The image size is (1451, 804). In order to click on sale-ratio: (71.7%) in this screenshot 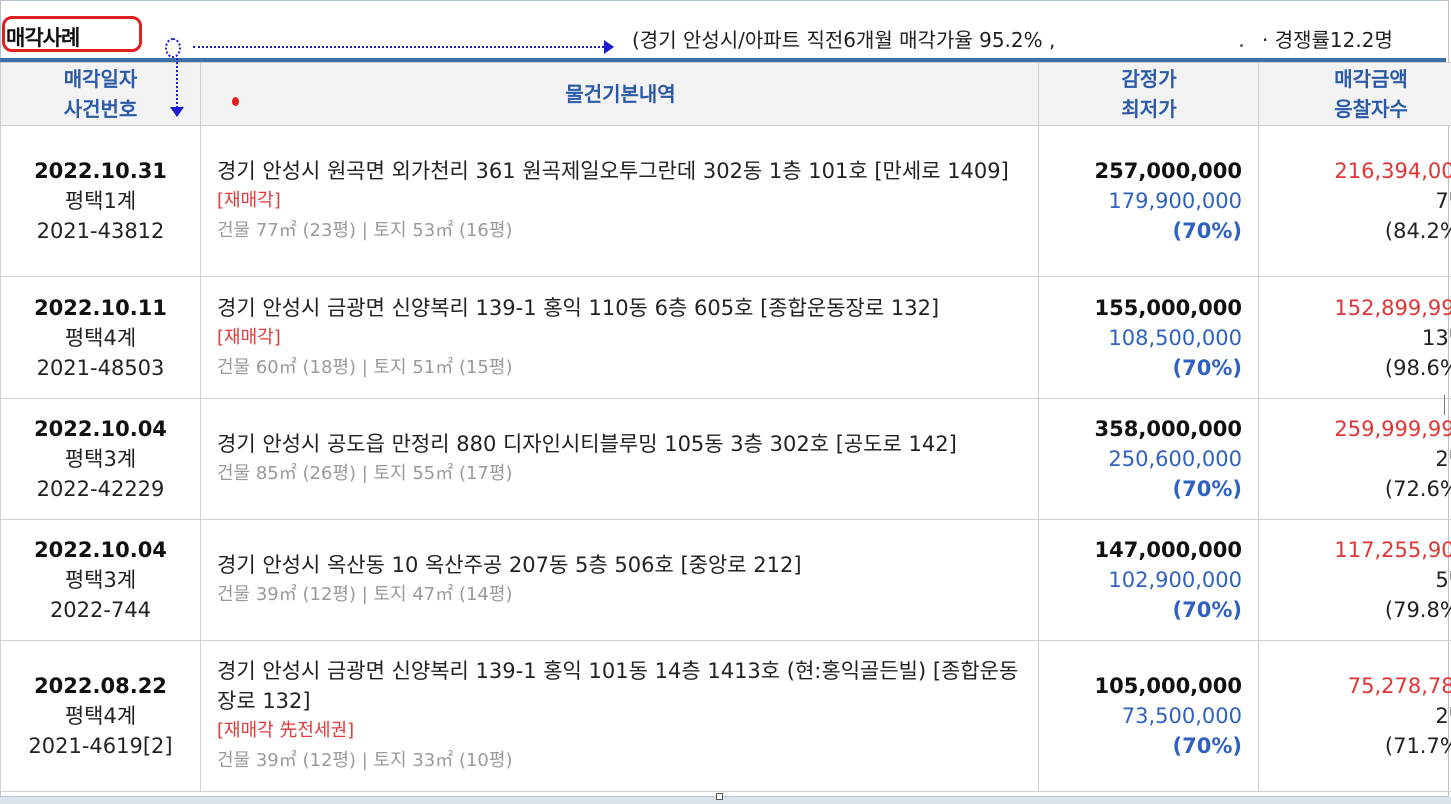, I will do `click(1417, 746)`.